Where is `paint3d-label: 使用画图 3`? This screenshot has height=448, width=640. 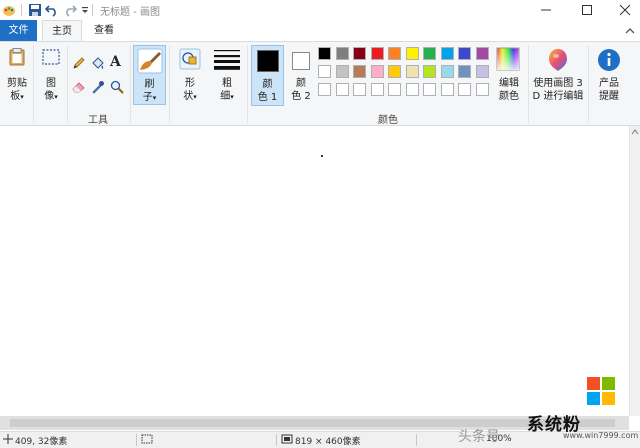
paint3d-label: 使用画图 3 is located at coordinates (558, 83).